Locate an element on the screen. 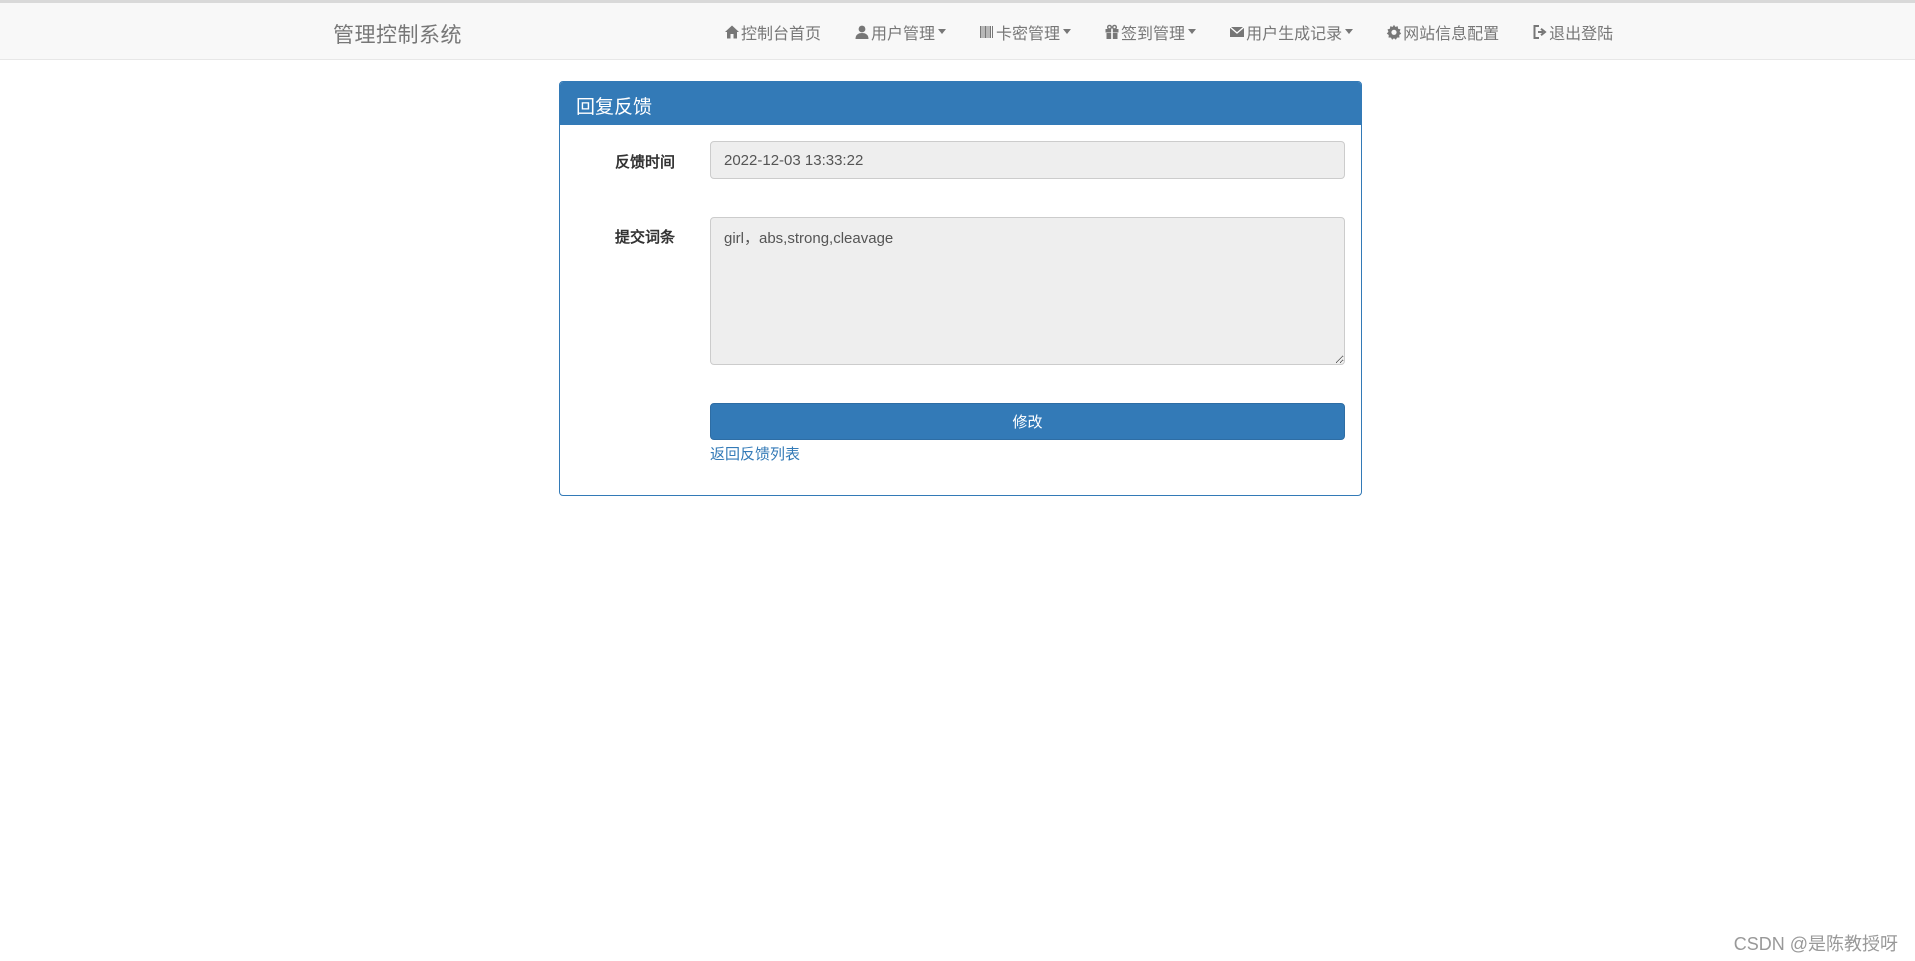 This screenshot has height=961, width=1915. nav-item-logout: 退出登陆 is located at coordinates (1572, 32).